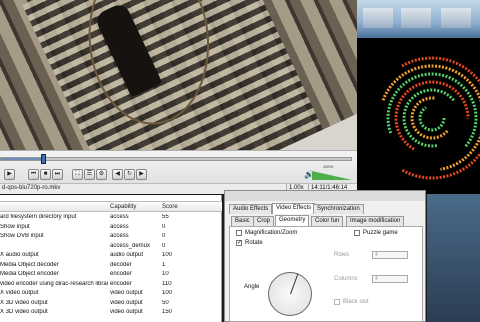  What do you see at coordinates (252, 287) in the screenshot?
I see `angle-label: Angle` at bounding box center [252, 287].